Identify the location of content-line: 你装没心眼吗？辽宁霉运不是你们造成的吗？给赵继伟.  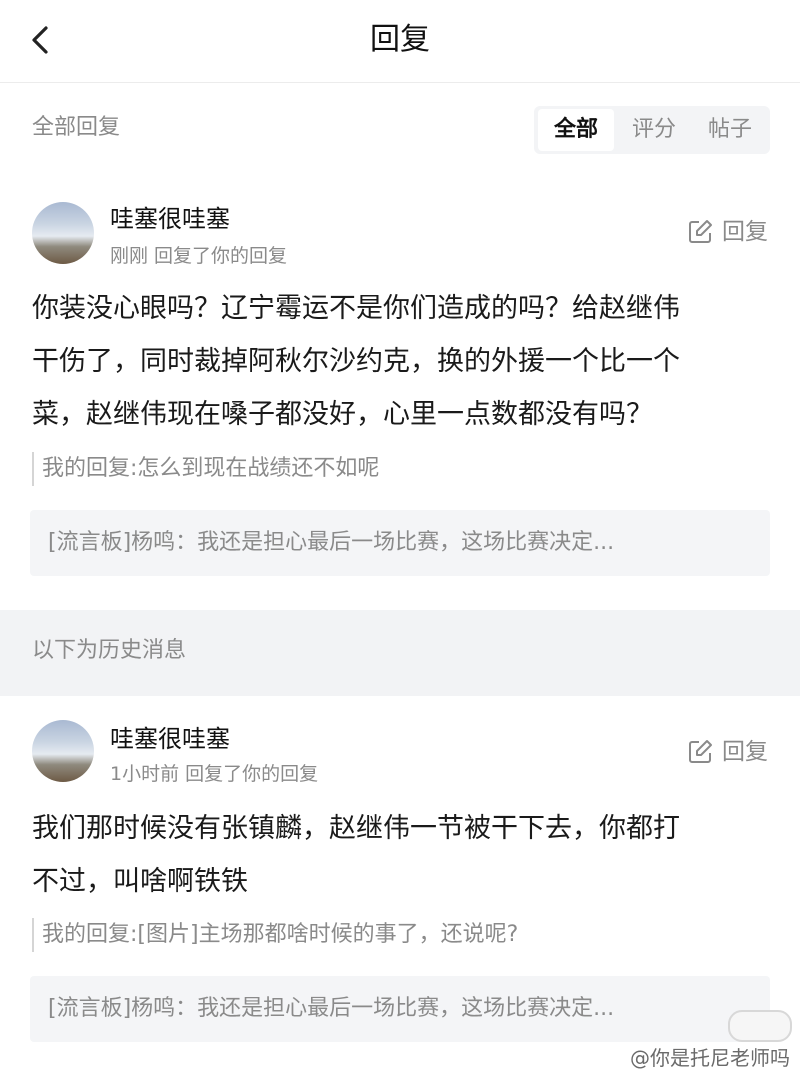
(356, 308).